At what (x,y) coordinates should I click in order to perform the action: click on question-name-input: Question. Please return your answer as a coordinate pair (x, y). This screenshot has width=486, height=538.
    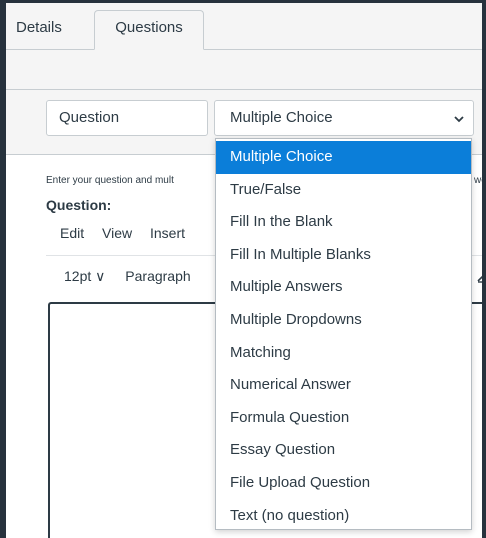
    Looking at the image, I should click on (127, 118).